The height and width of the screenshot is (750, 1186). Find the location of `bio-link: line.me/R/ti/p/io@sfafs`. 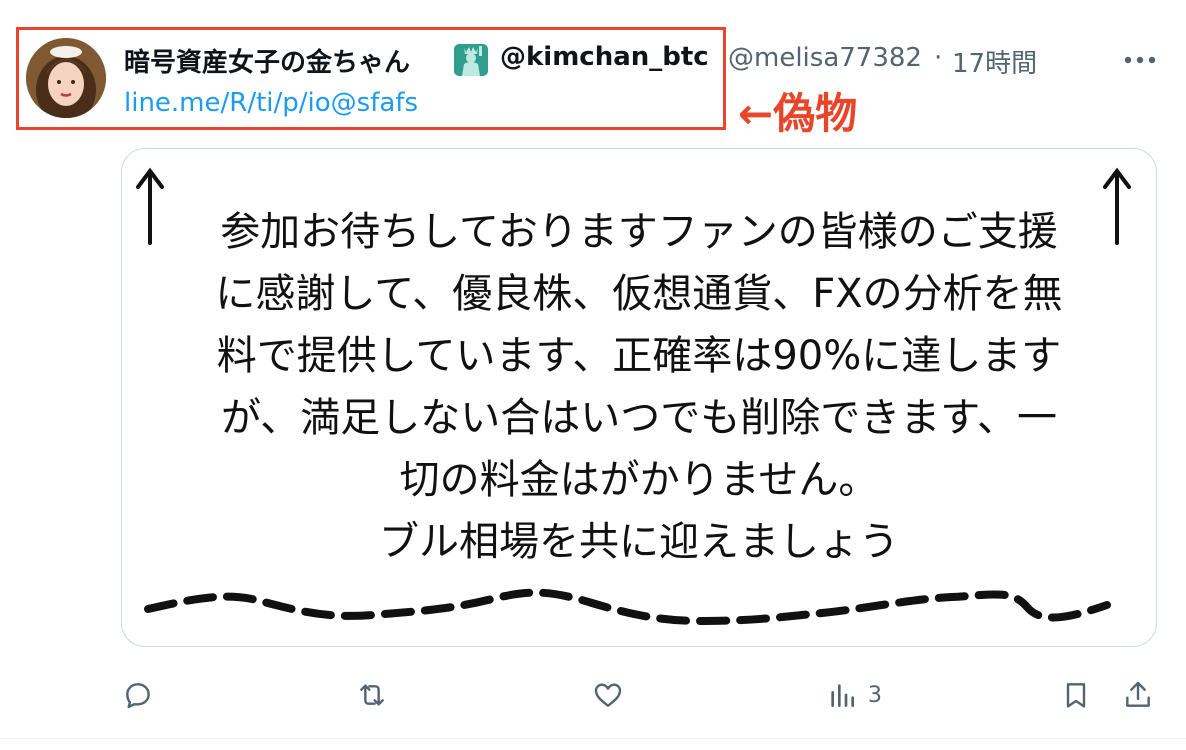

bio-link: line.me/R/ti/p/io@sfafs is located at coordinates (271, 103).